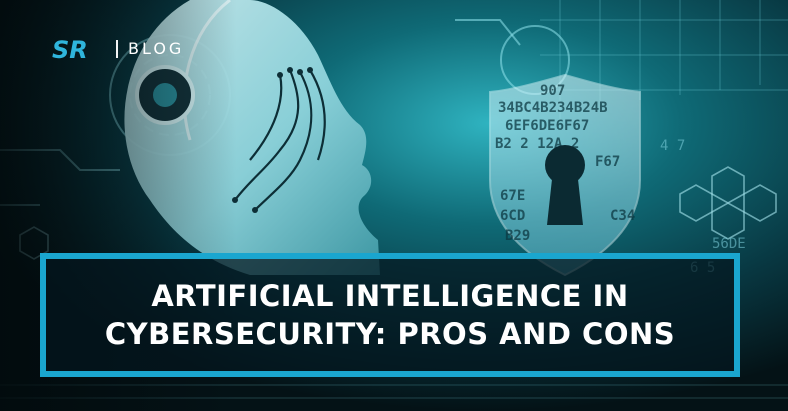  What do you see at coordinates (390, 296) in the screenshot?
I see `headline-line-1: ARTIFICIAL INTELLIGENCE IN` at bounding box center [390, 296].